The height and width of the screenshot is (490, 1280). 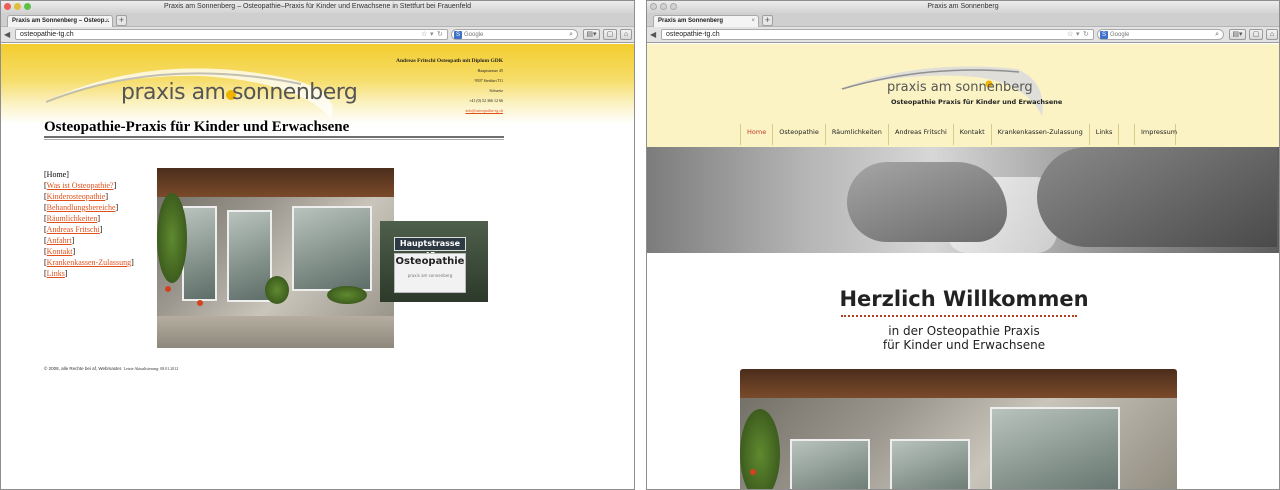 I want to click on nav-item-link: [Behandlungsbereiche], so click(x=89, y=207).